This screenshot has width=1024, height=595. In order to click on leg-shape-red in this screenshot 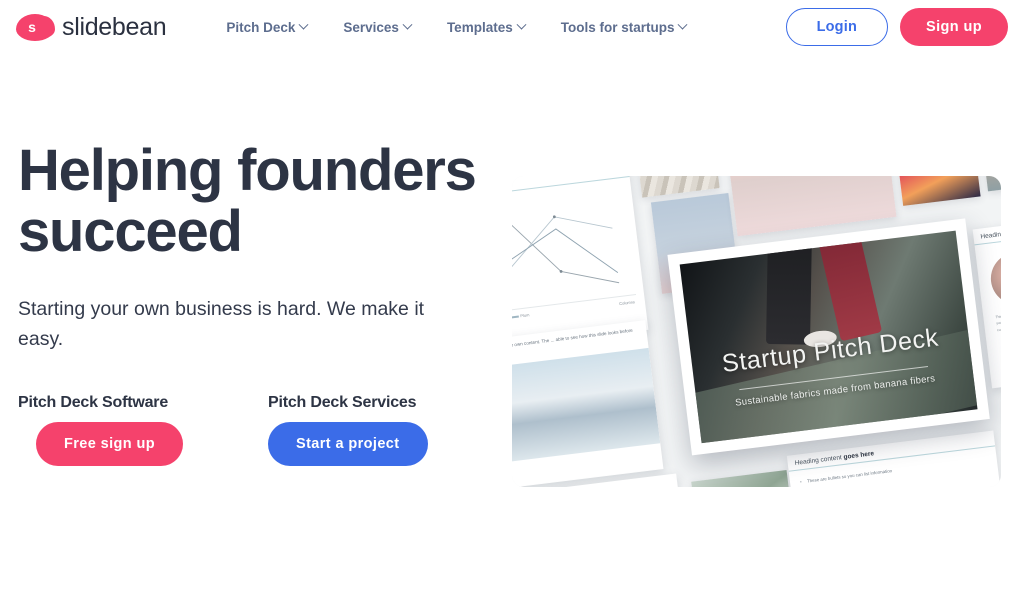, I will do `click(848, 285)`.